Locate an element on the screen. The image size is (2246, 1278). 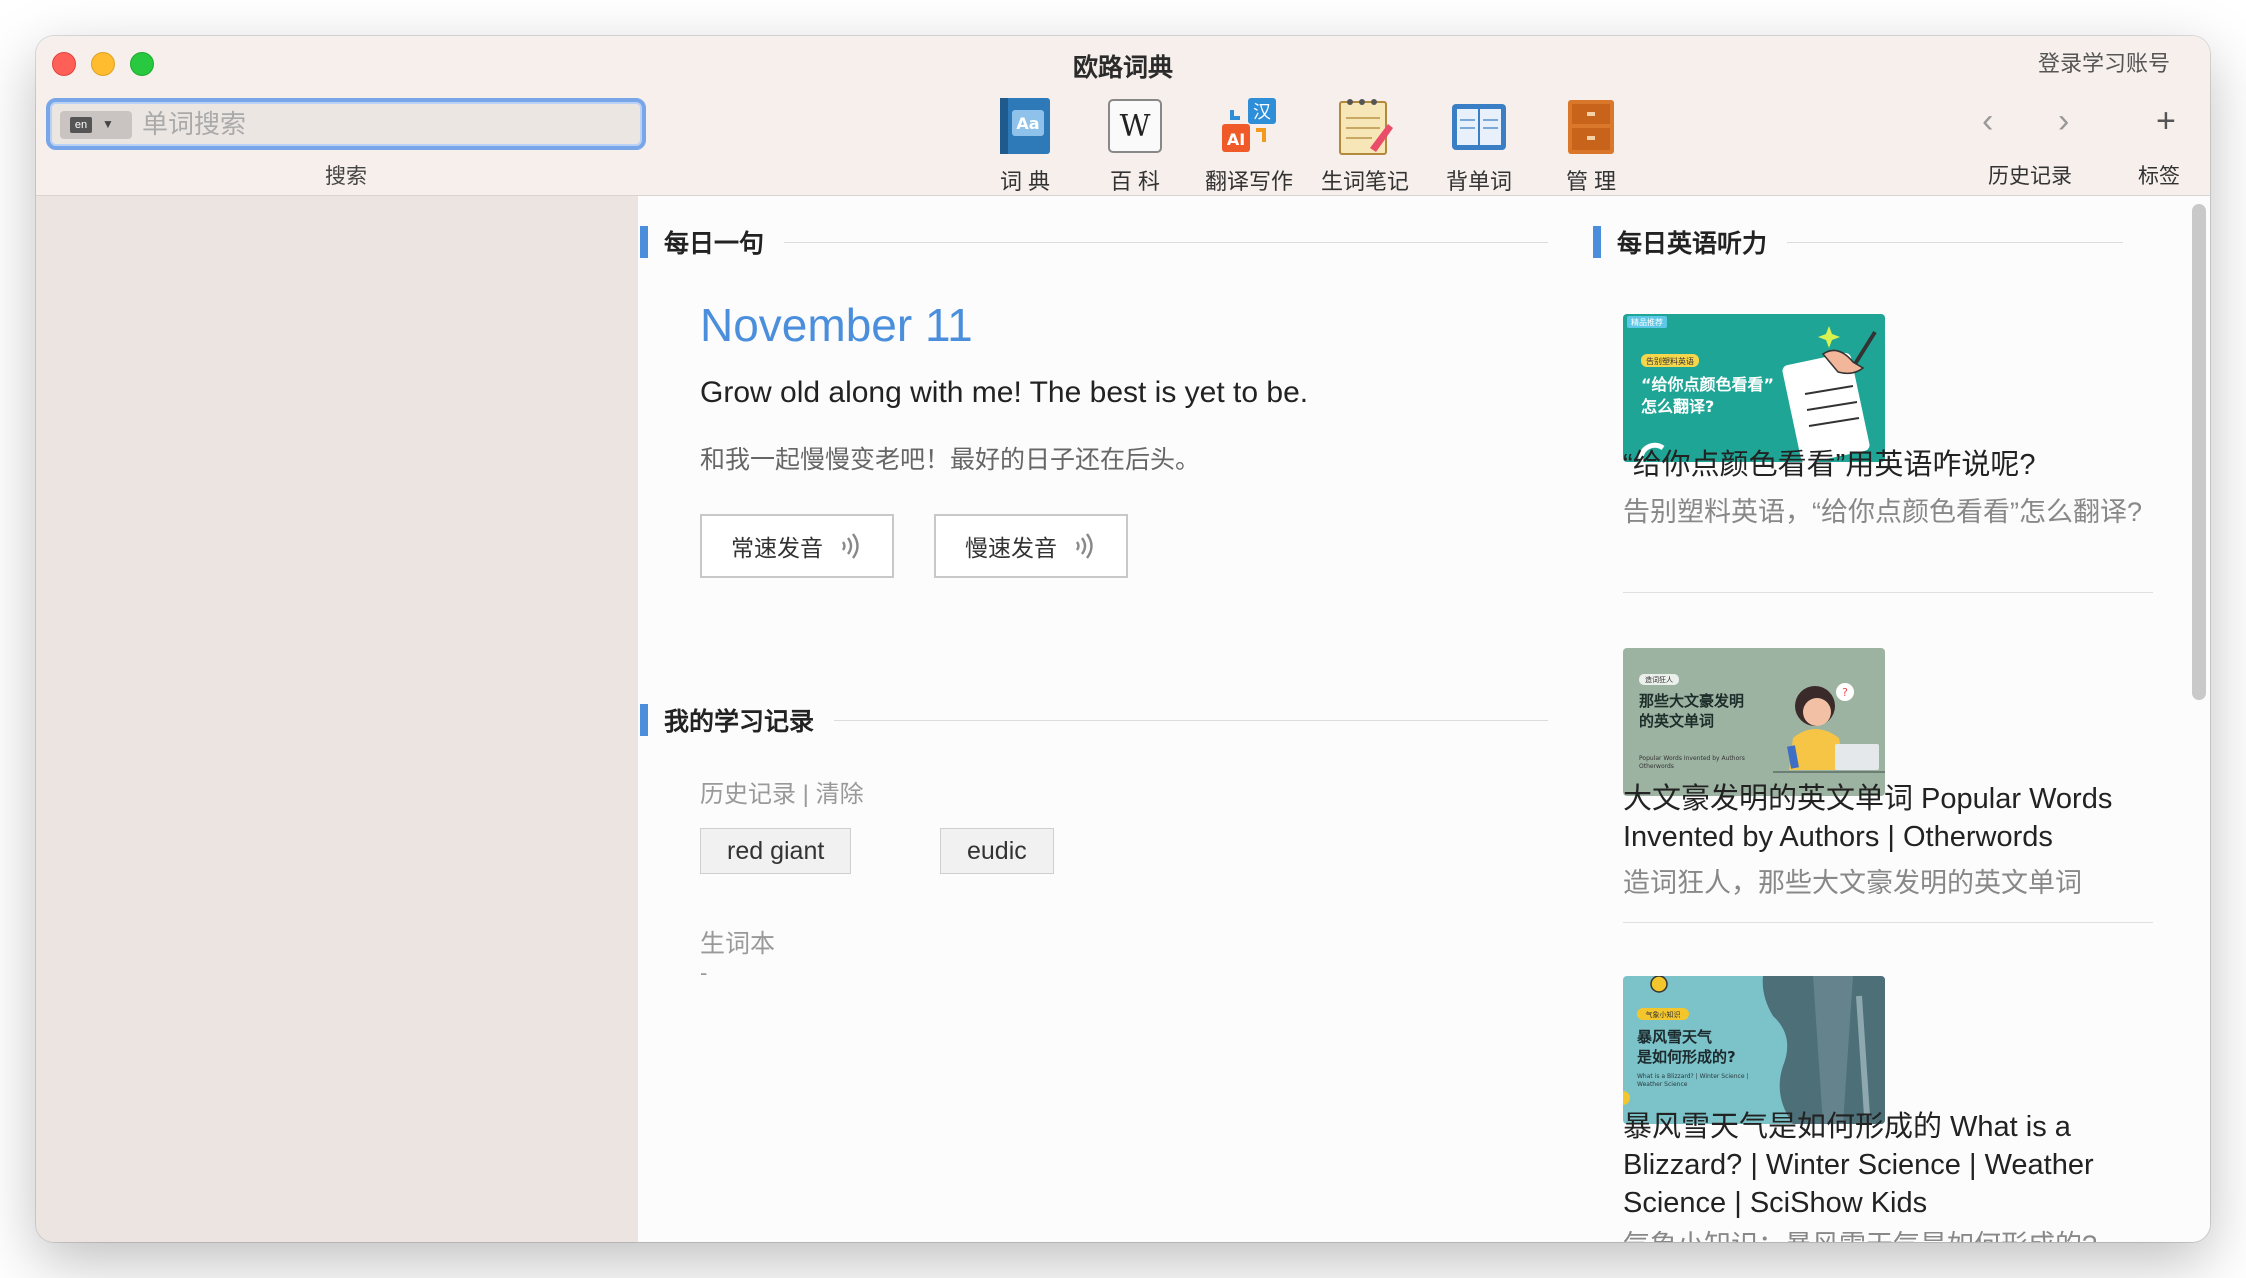
svg-text: 造词狂人 is located at coordinates (1659, 679).